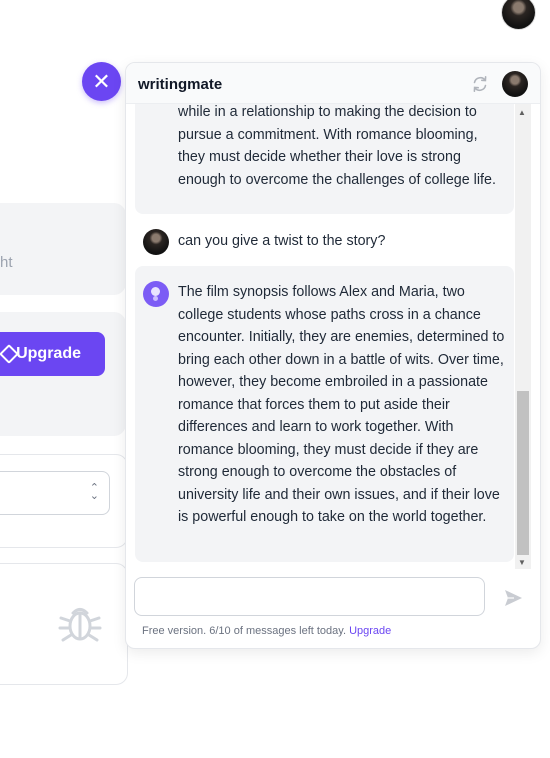 Image resolution: width=550 pixels, height=758 pixels. Describe the element at coordinates (309, 596) in the screenshot. I see `message-input` at that location.